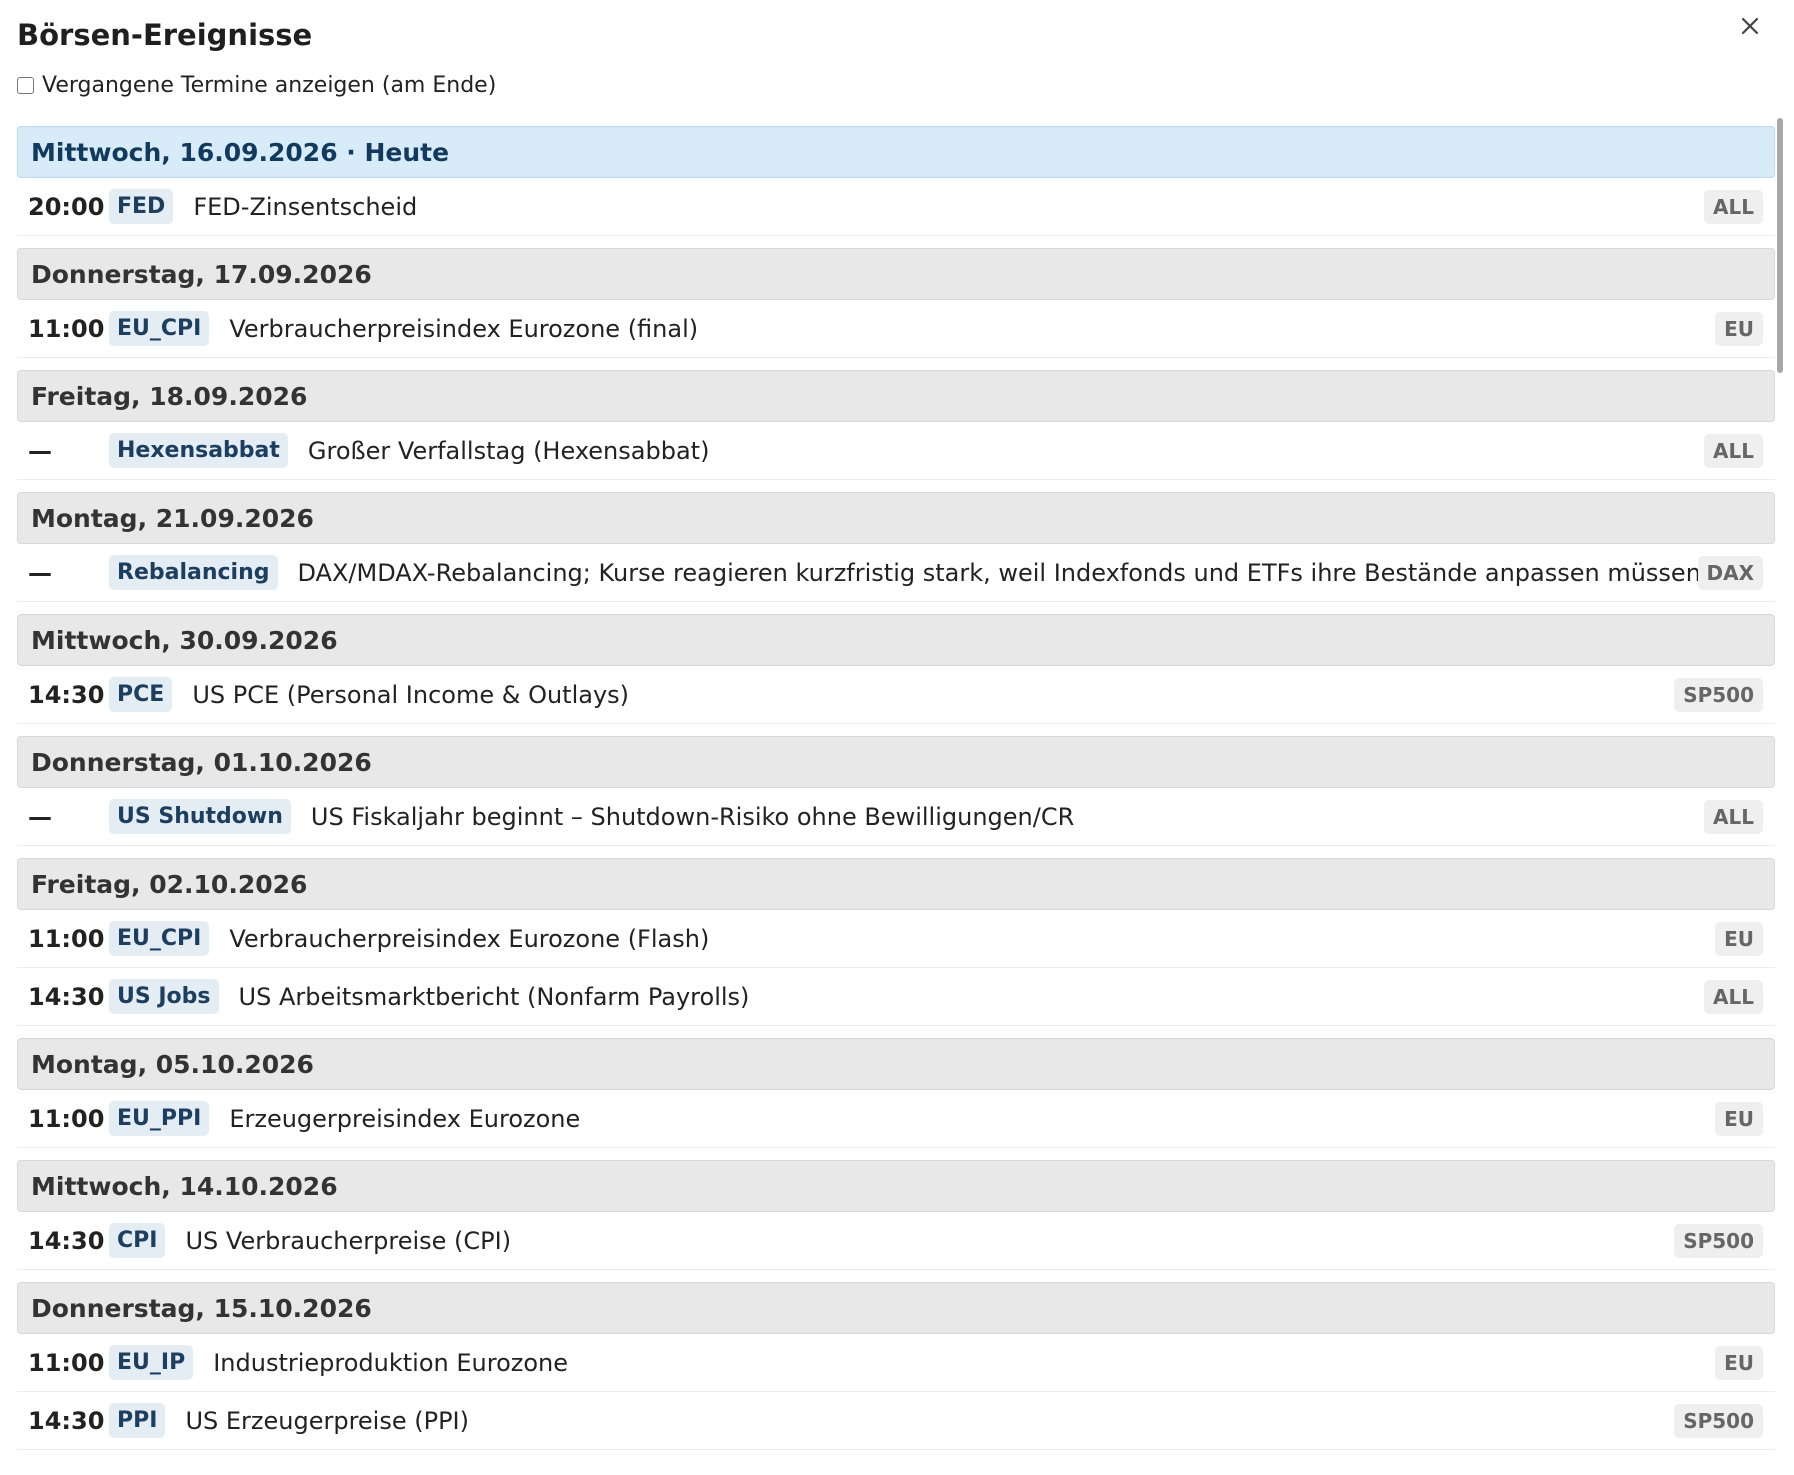  What do you see at coordinates (164, 996) in the screenshot?
I see `event-tag-badge: US Jobs` at bounding box center [164, 996].